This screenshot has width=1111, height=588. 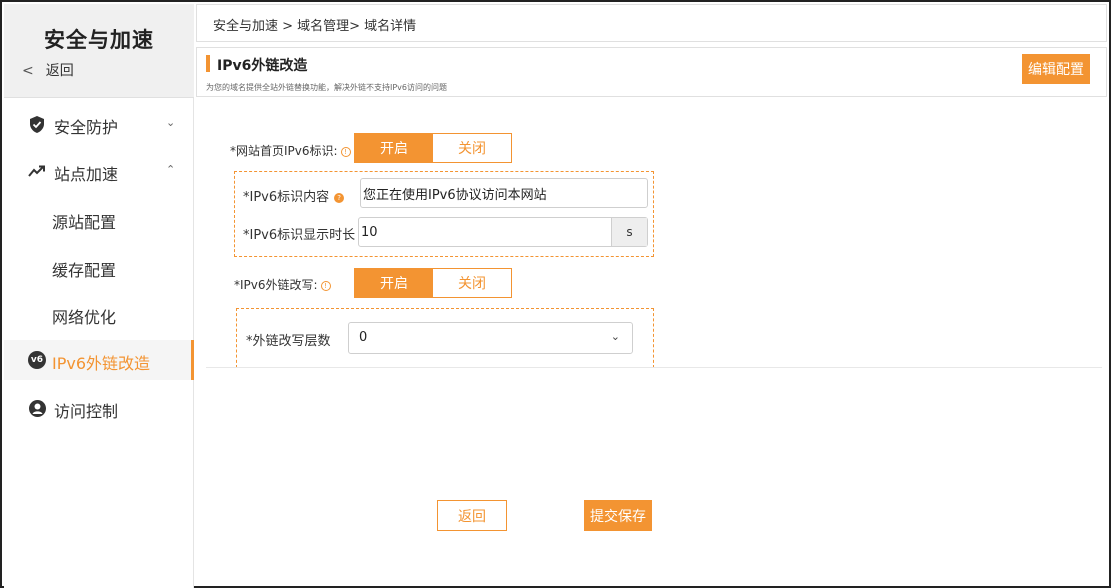 I want to click on trend-up-icon, so click(x=37, y=171).